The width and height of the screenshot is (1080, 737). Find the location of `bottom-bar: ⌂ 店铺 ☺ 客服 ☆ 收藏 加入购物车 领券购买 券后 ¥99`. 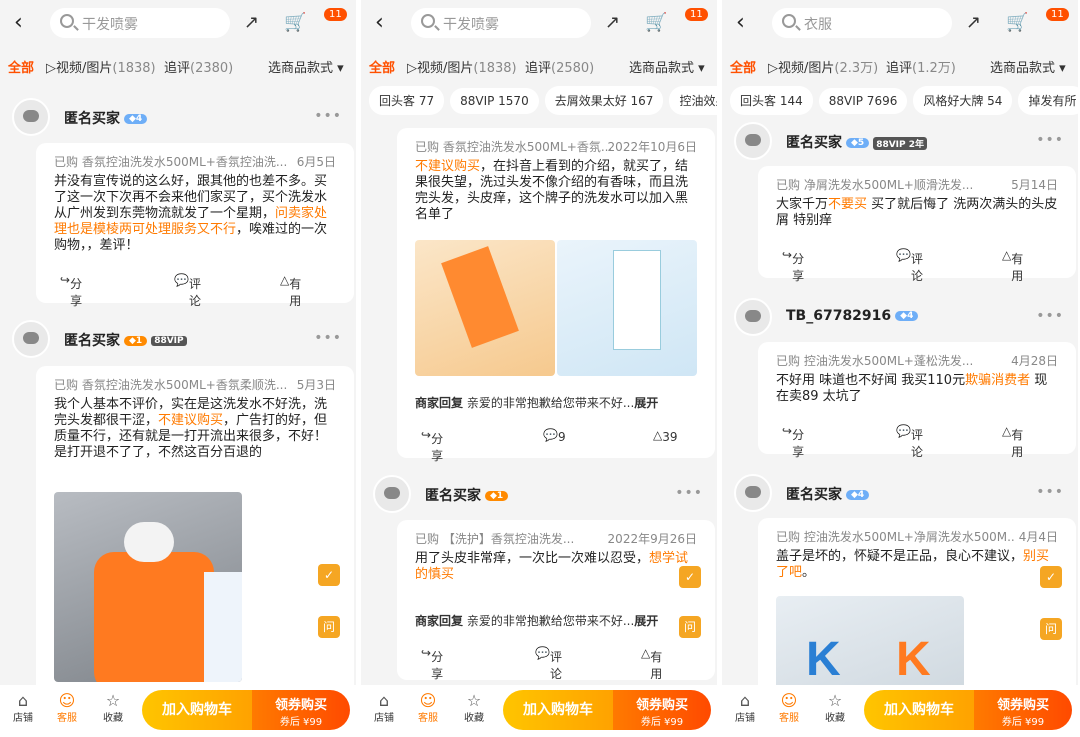

bottom-bar: ⌂ 店铺 ☺ 客服 ☆ 收藏 加入购物车 领券购买 券后 ¥99 is located at coordinates (539, 711).